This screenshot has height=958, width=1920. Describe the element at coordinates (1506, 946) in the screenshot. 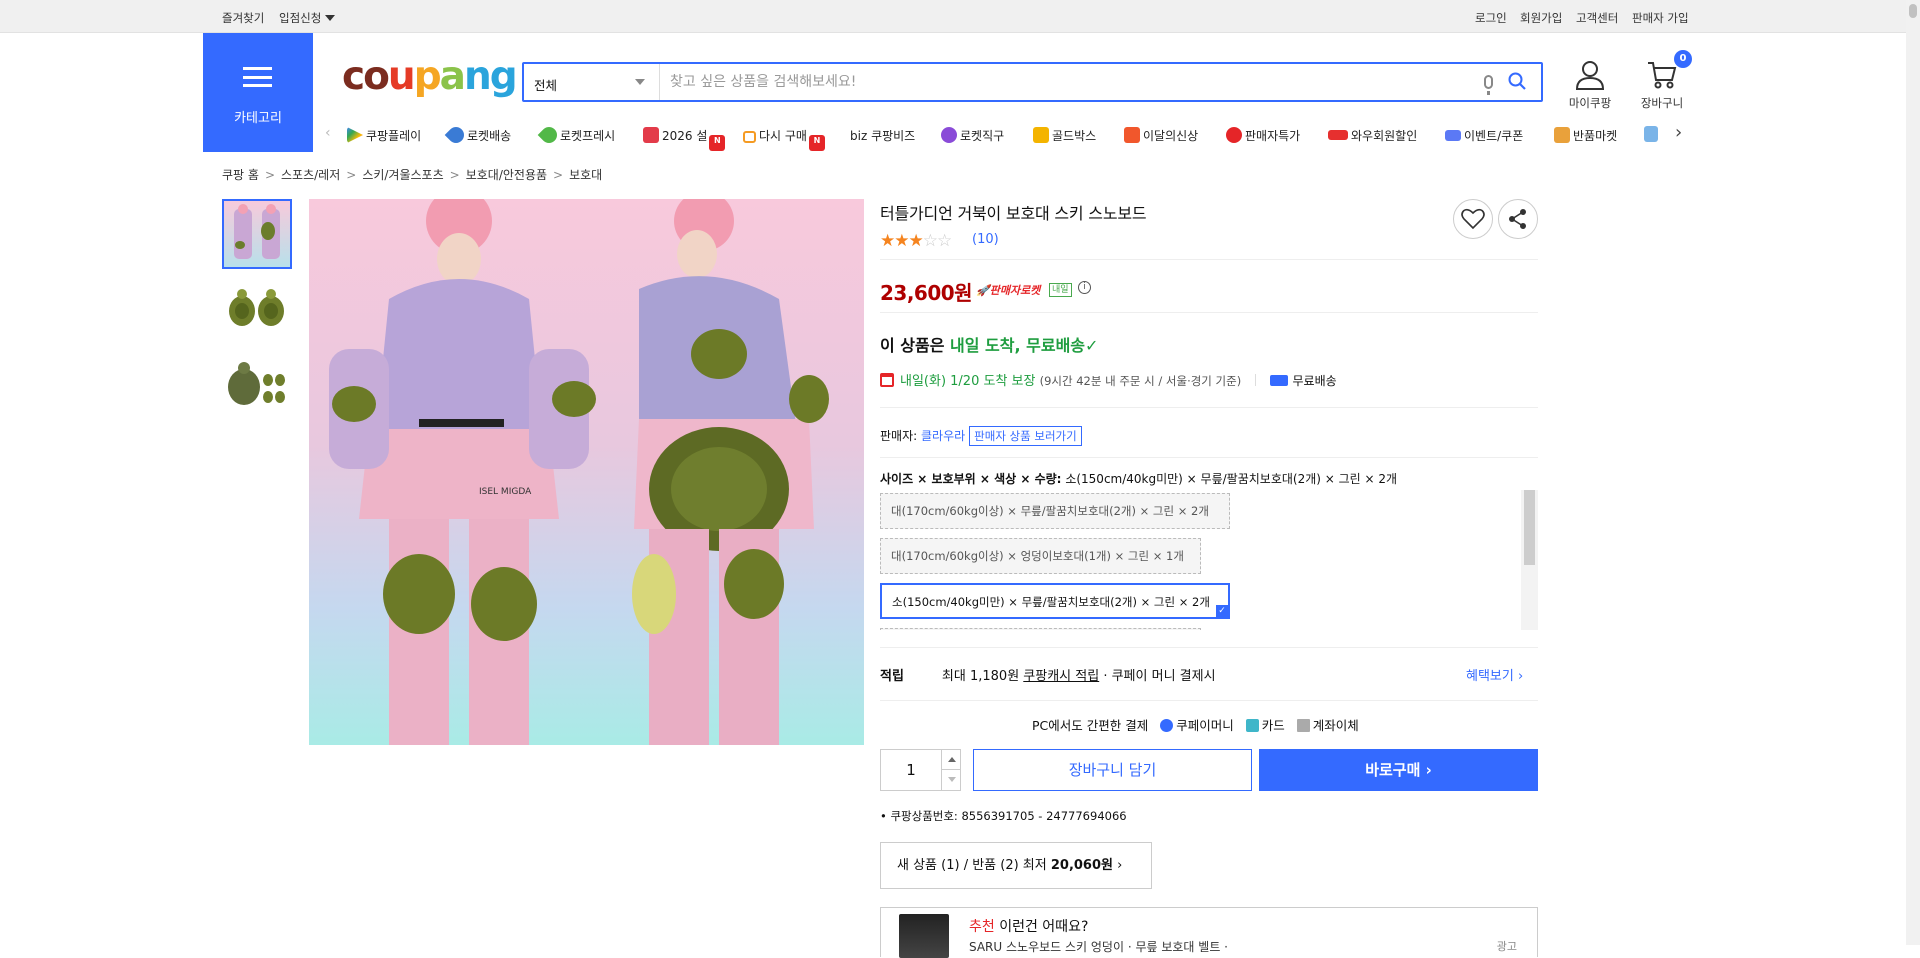

I see `ad-label: 광고` at that location.